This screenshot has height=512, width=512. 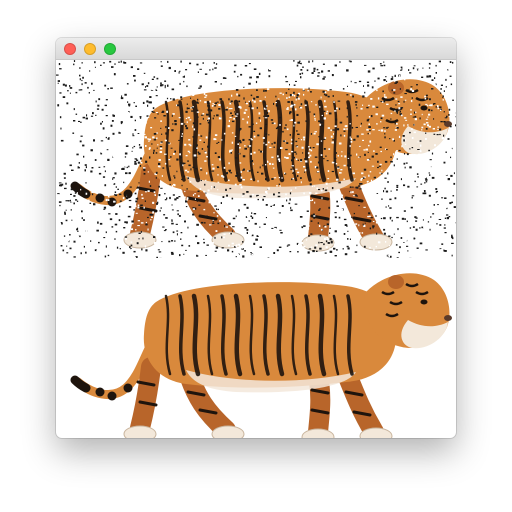 I want to click on tiger-leg-back-far, so click(x=145, y=397).